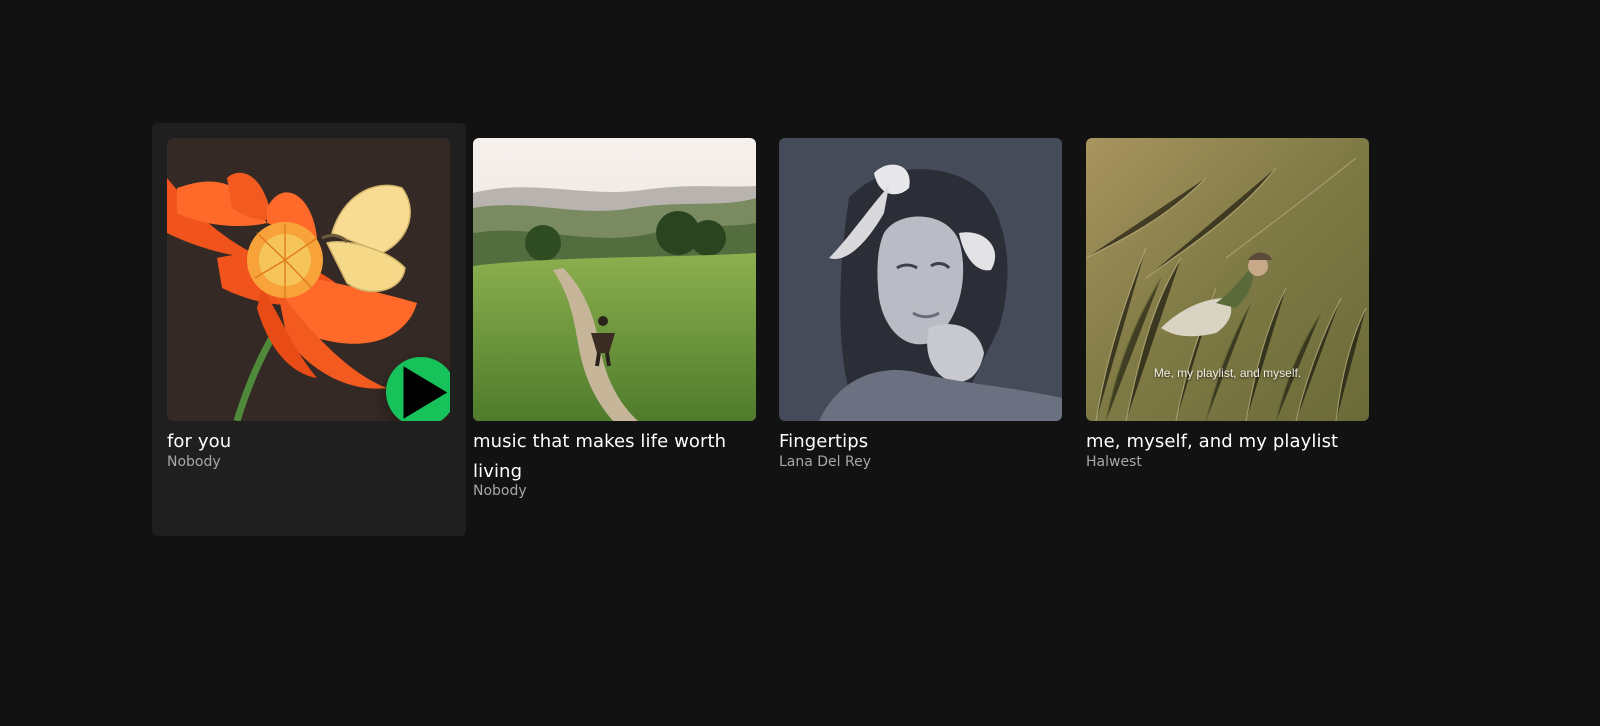  I want to click on playlist-subtitle: Lana Del Rey, so click(825, 462).